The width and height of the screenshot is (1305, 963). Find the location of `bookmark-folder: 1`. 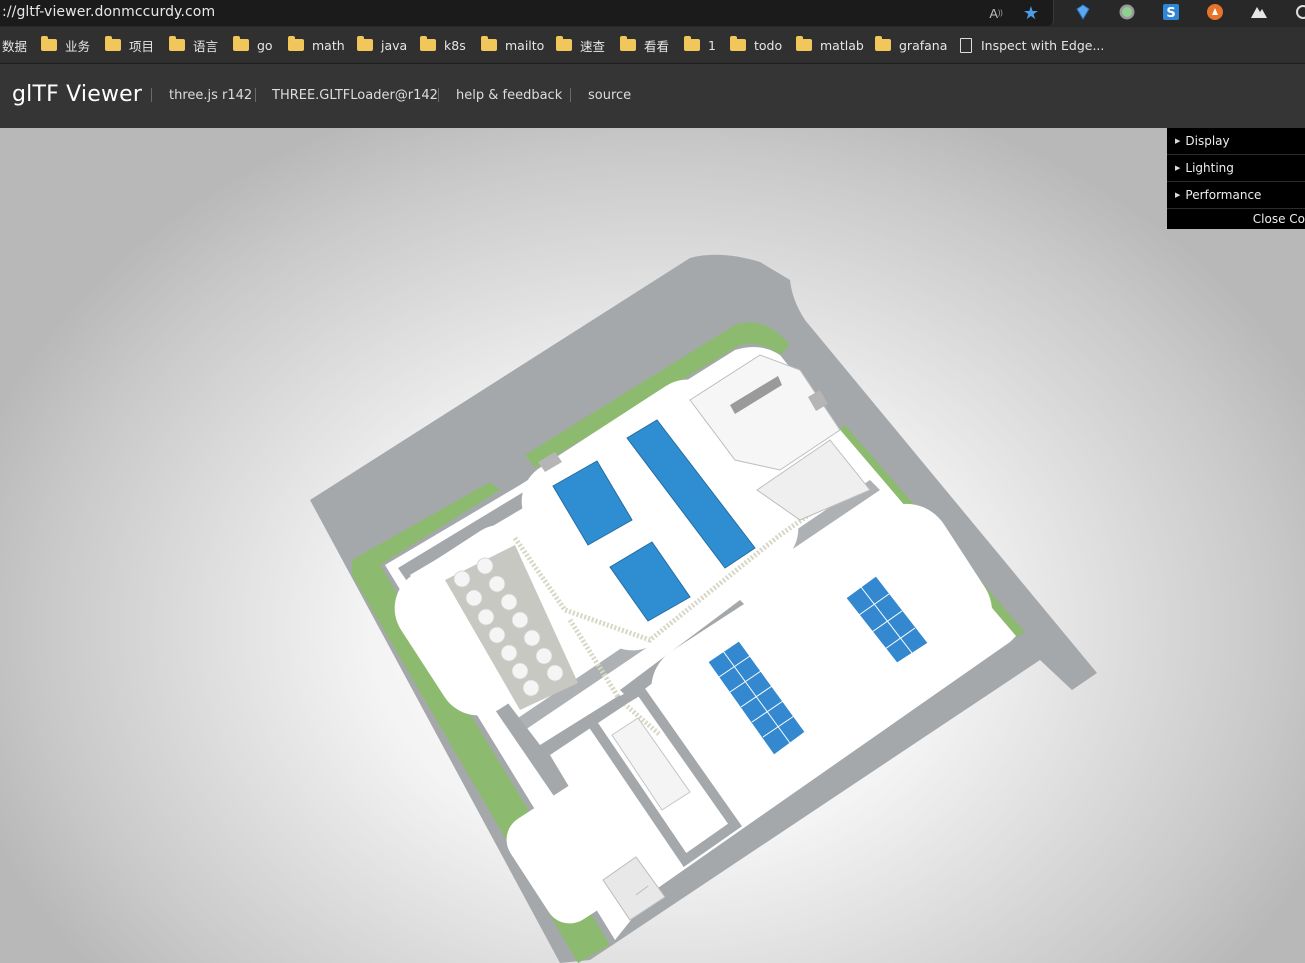

bookmark-folder: 1 is located at coordinates (700, 45).